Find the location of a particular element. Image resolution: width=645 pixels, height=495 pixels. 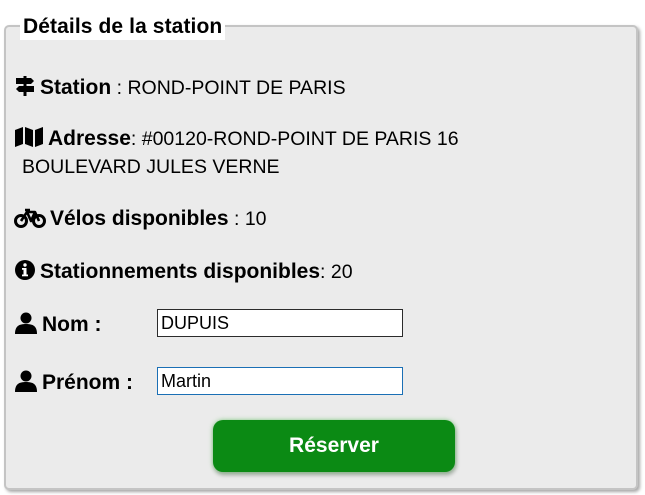

address-line1: #00120-ROND-POINT DE PARIS 16 is located at coordinates (300, 139).